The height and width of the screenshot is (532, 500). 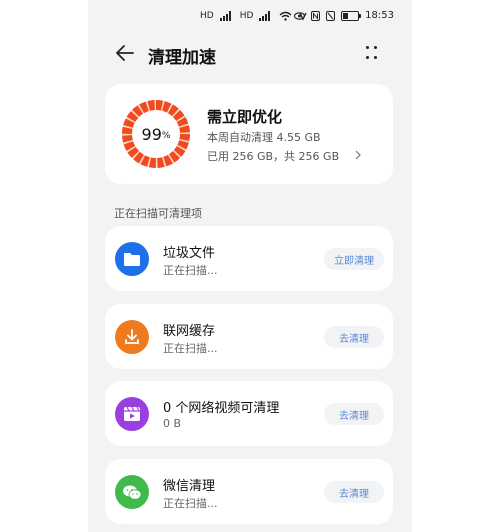 I want to click on eye-icon, so click(x=300, y=15).